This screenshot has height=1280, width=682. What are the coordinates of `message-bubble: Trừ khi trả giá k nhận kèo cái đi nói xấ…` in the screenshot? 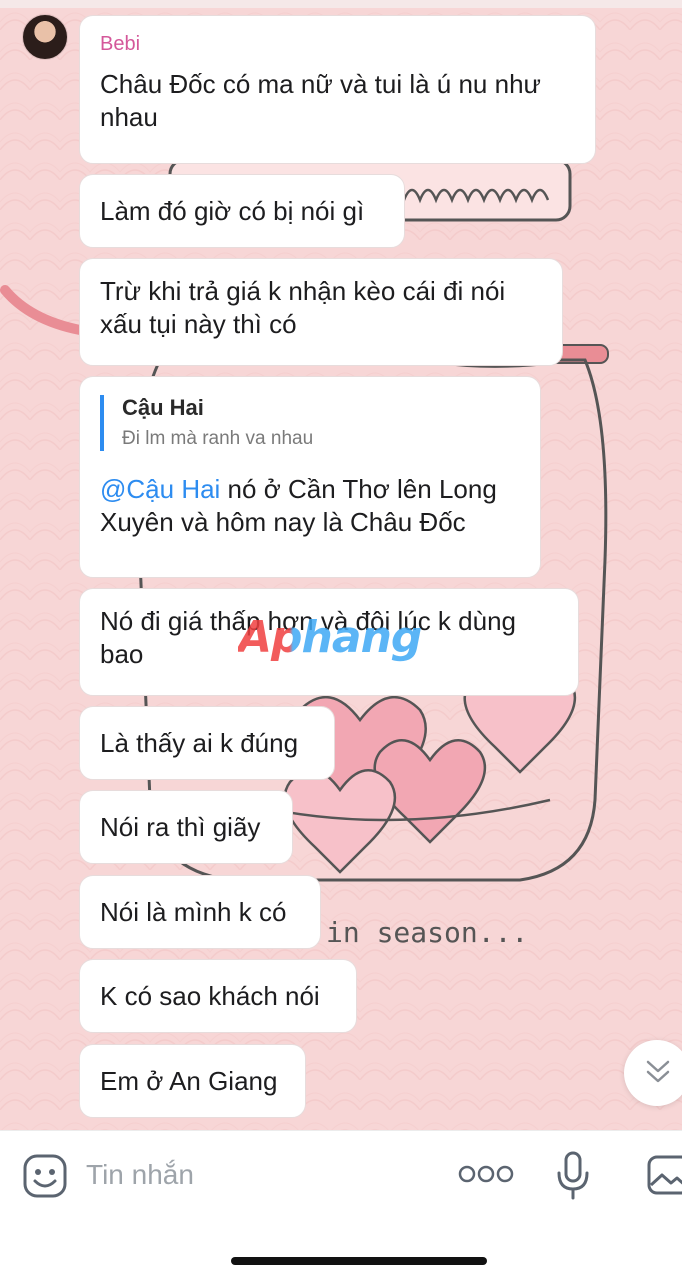 It's located at (321, 312).